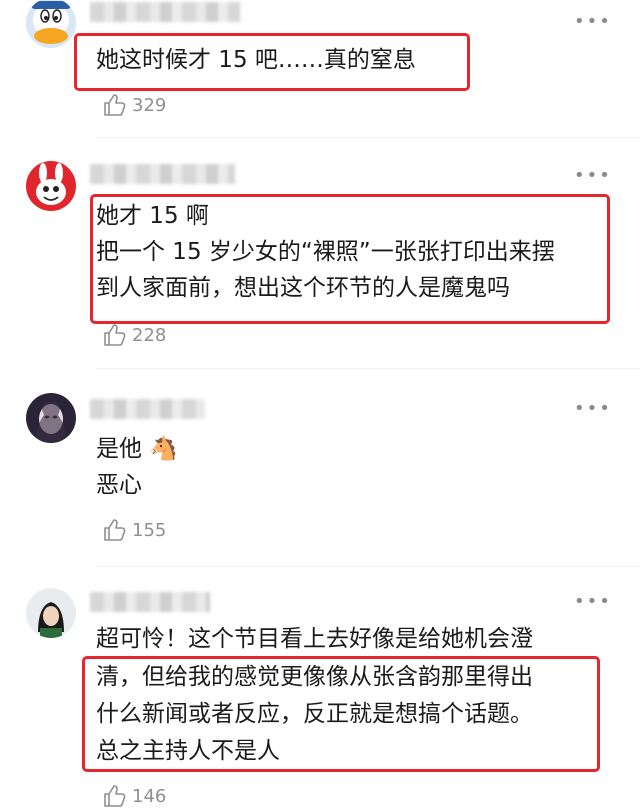 This screenshot has height=810, width=640. Describe the element at coordinates (152, 216) in the screenshot. I see `comment-line: 她才 15 啊` at that location.